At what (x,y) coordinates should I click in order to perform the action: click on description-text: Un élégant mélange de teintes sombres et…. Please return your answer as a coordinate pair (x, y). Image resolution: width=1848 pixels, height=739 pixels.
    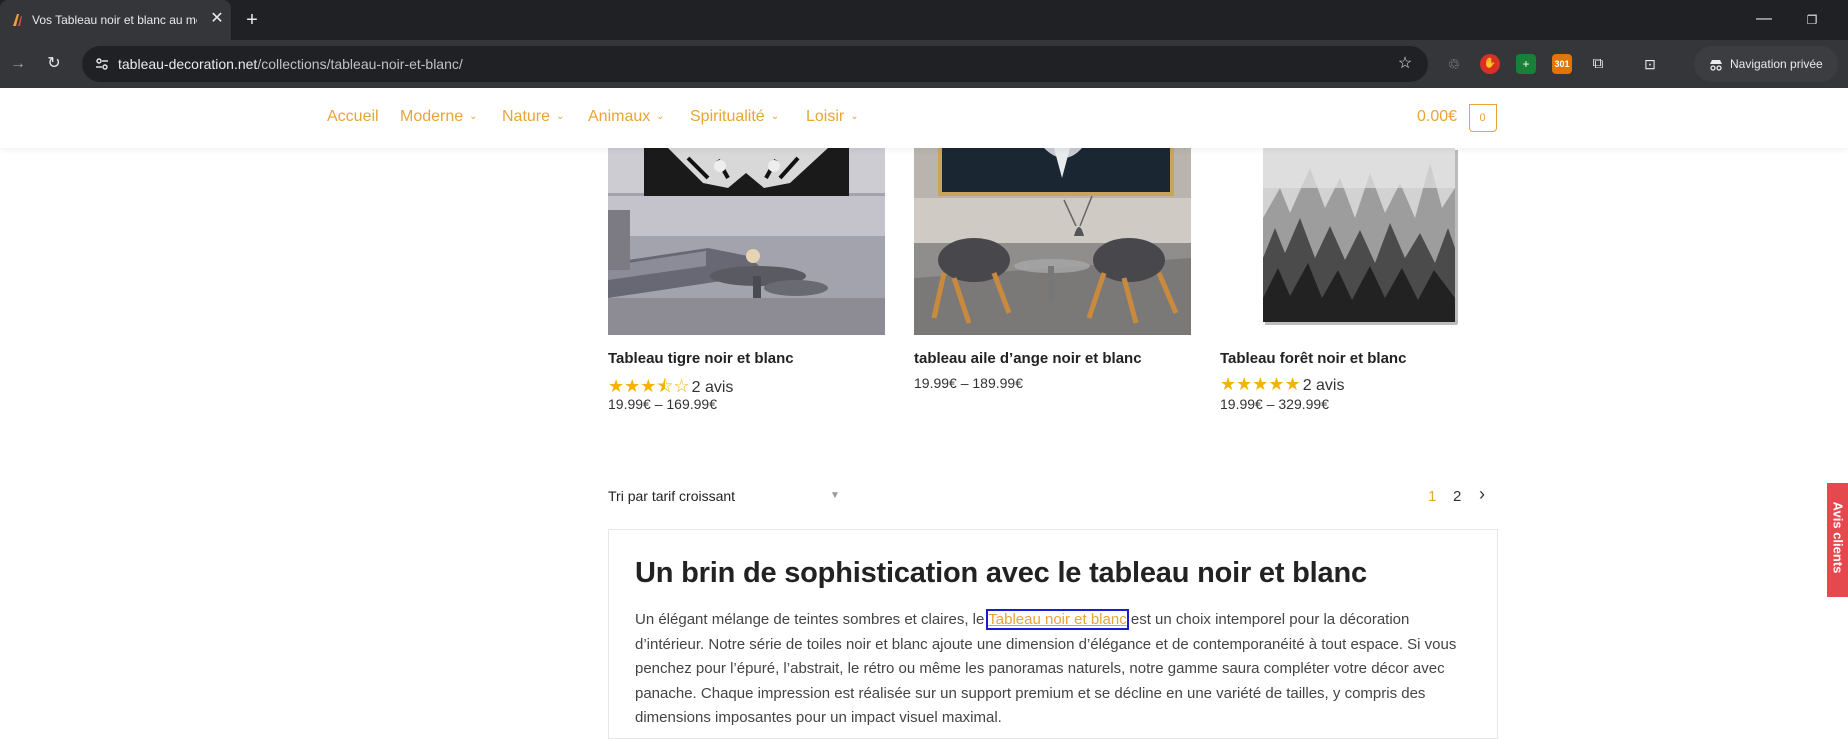
    Looking at the image, I should click on (1046, 667).